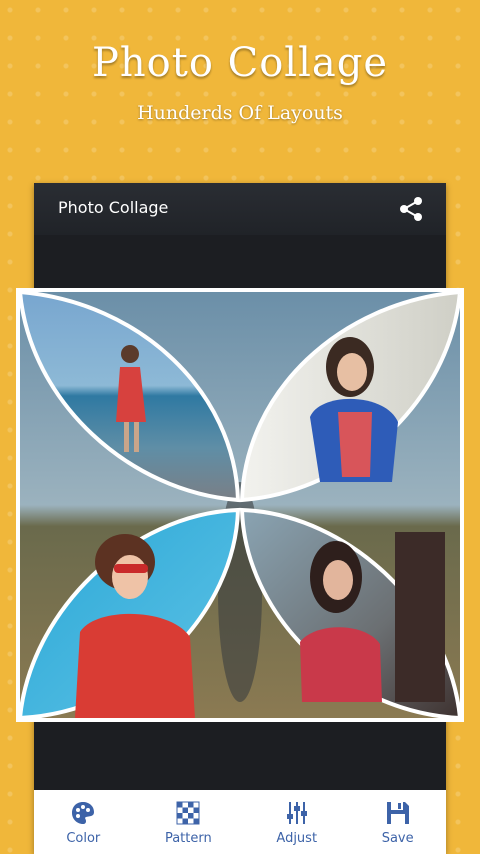 This screenshot has height=854, width=480. What do you see at coordinates (297, 838) in the screenshot?
I see `adjust-label: Adjust` at bounding box center [297, 838].